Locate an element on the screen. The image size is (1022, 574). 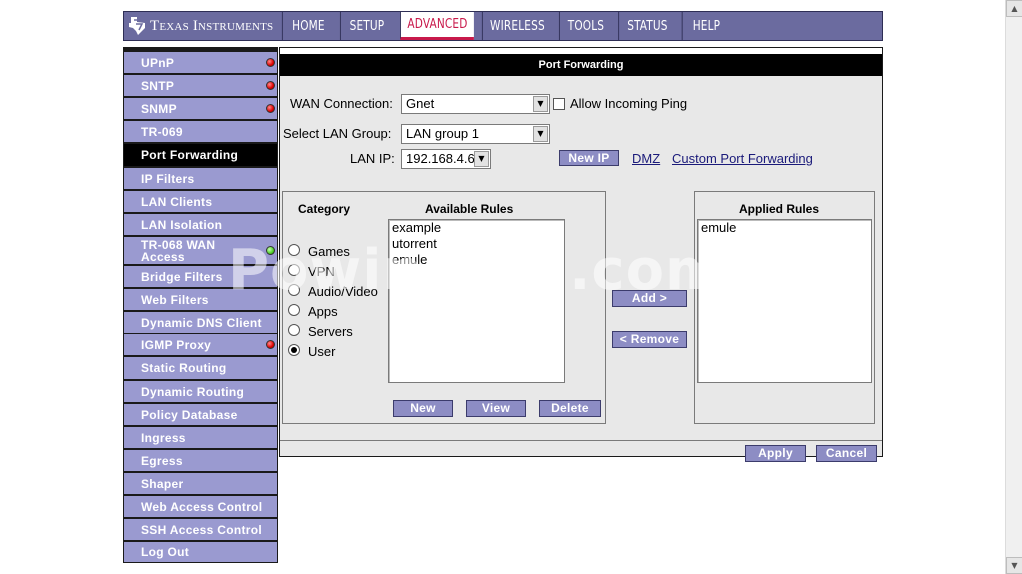
category-user-label: User is located at coordinates (322, 351).